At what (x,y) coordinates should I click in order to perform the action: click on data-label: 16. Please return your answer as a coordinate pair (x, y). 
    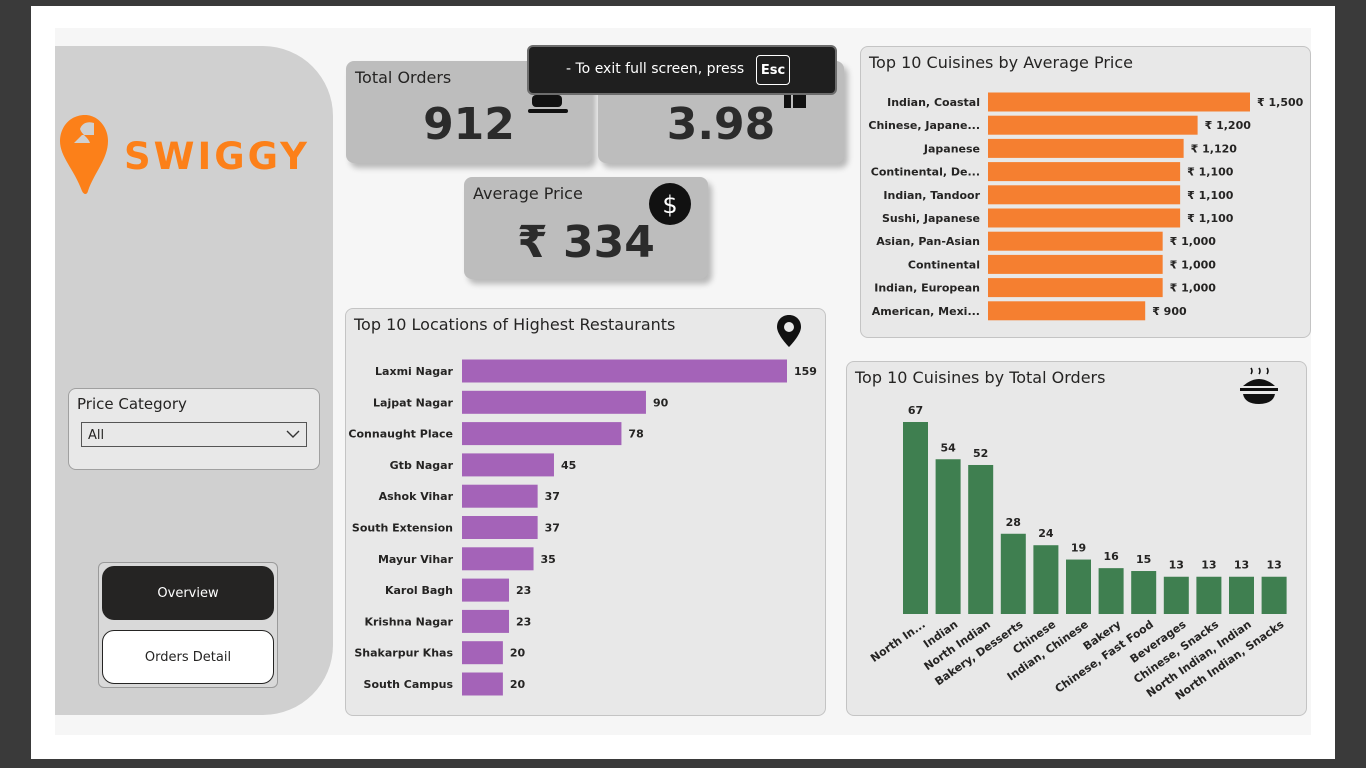
    Looking at the image, I should click on (1111, 556).